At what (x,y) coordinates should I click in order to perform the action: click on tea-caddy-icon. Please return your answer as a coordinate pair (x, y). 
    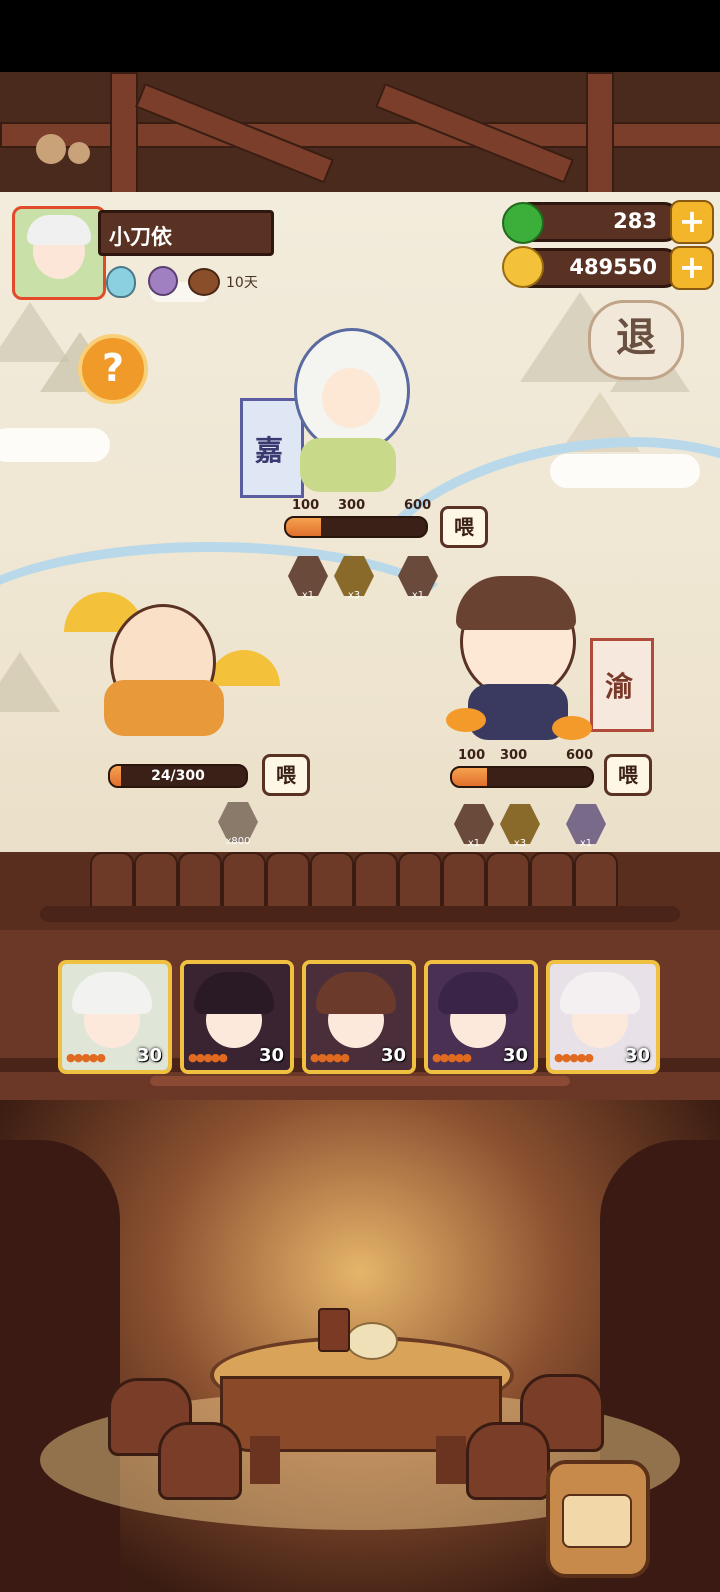
    Looking at the image, I should click on (334, 1330).